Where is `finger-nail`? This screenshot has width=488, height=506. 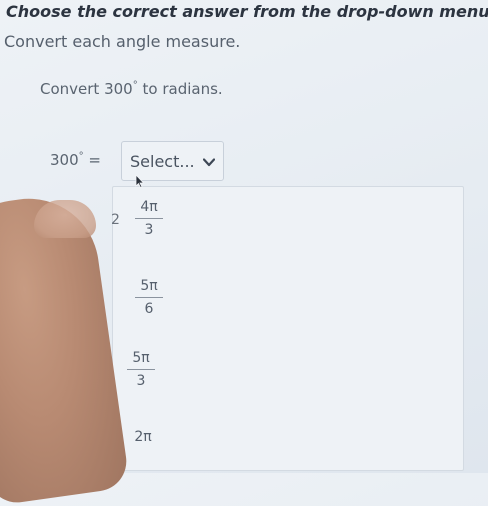
finger-nail is located at coordinates (65, 219).